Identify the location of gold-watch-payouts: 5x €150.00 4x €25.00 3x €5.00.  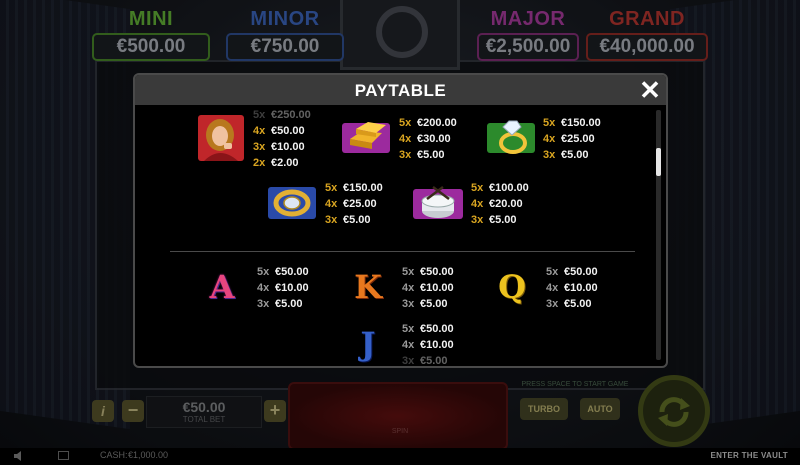
(354, 204).